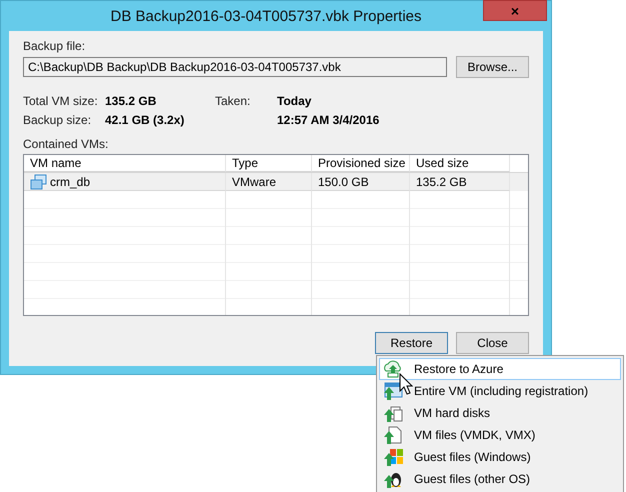 The width and height of the screenshot is (626, 492). I want to click on close-button: ×, so click(515, 10).